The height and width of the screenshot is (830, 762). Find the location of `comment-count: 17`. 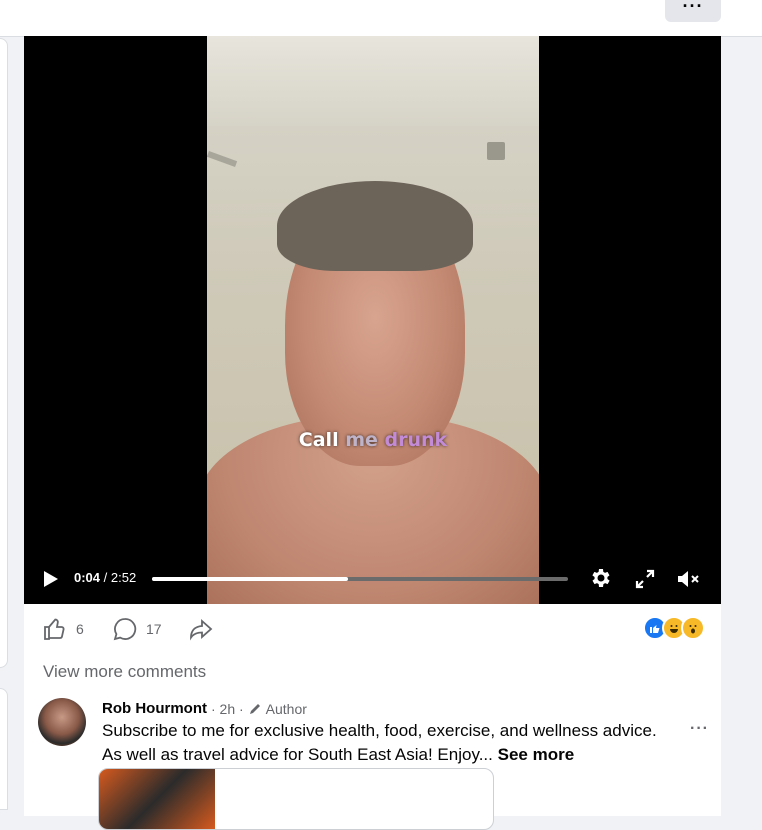

comment-count: 17 is located at coordinates (154, 629).